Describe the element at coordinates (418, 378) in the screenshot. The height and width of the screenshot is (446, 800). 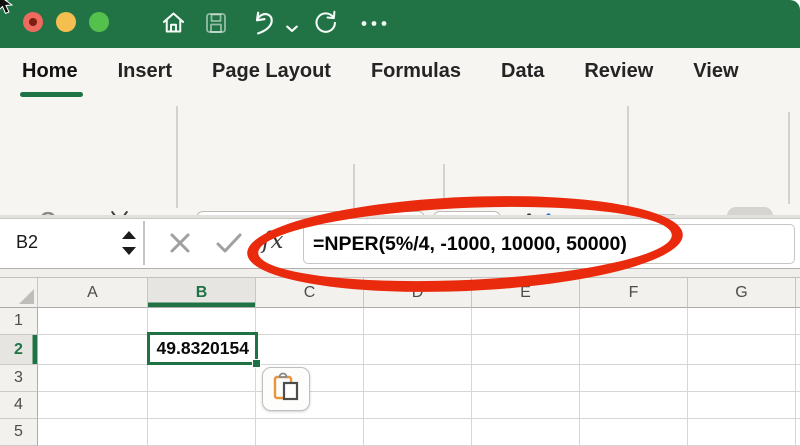
I see `cell-D3` at that location.